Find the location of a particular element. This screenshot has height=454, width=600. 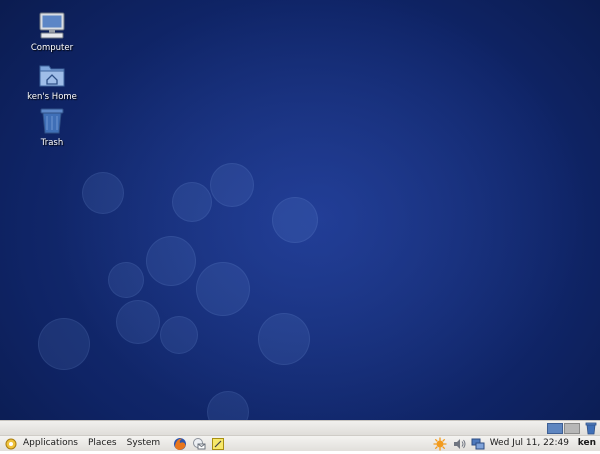

desktop-icon-home: ken's Home is located at coordinates (52, 81).